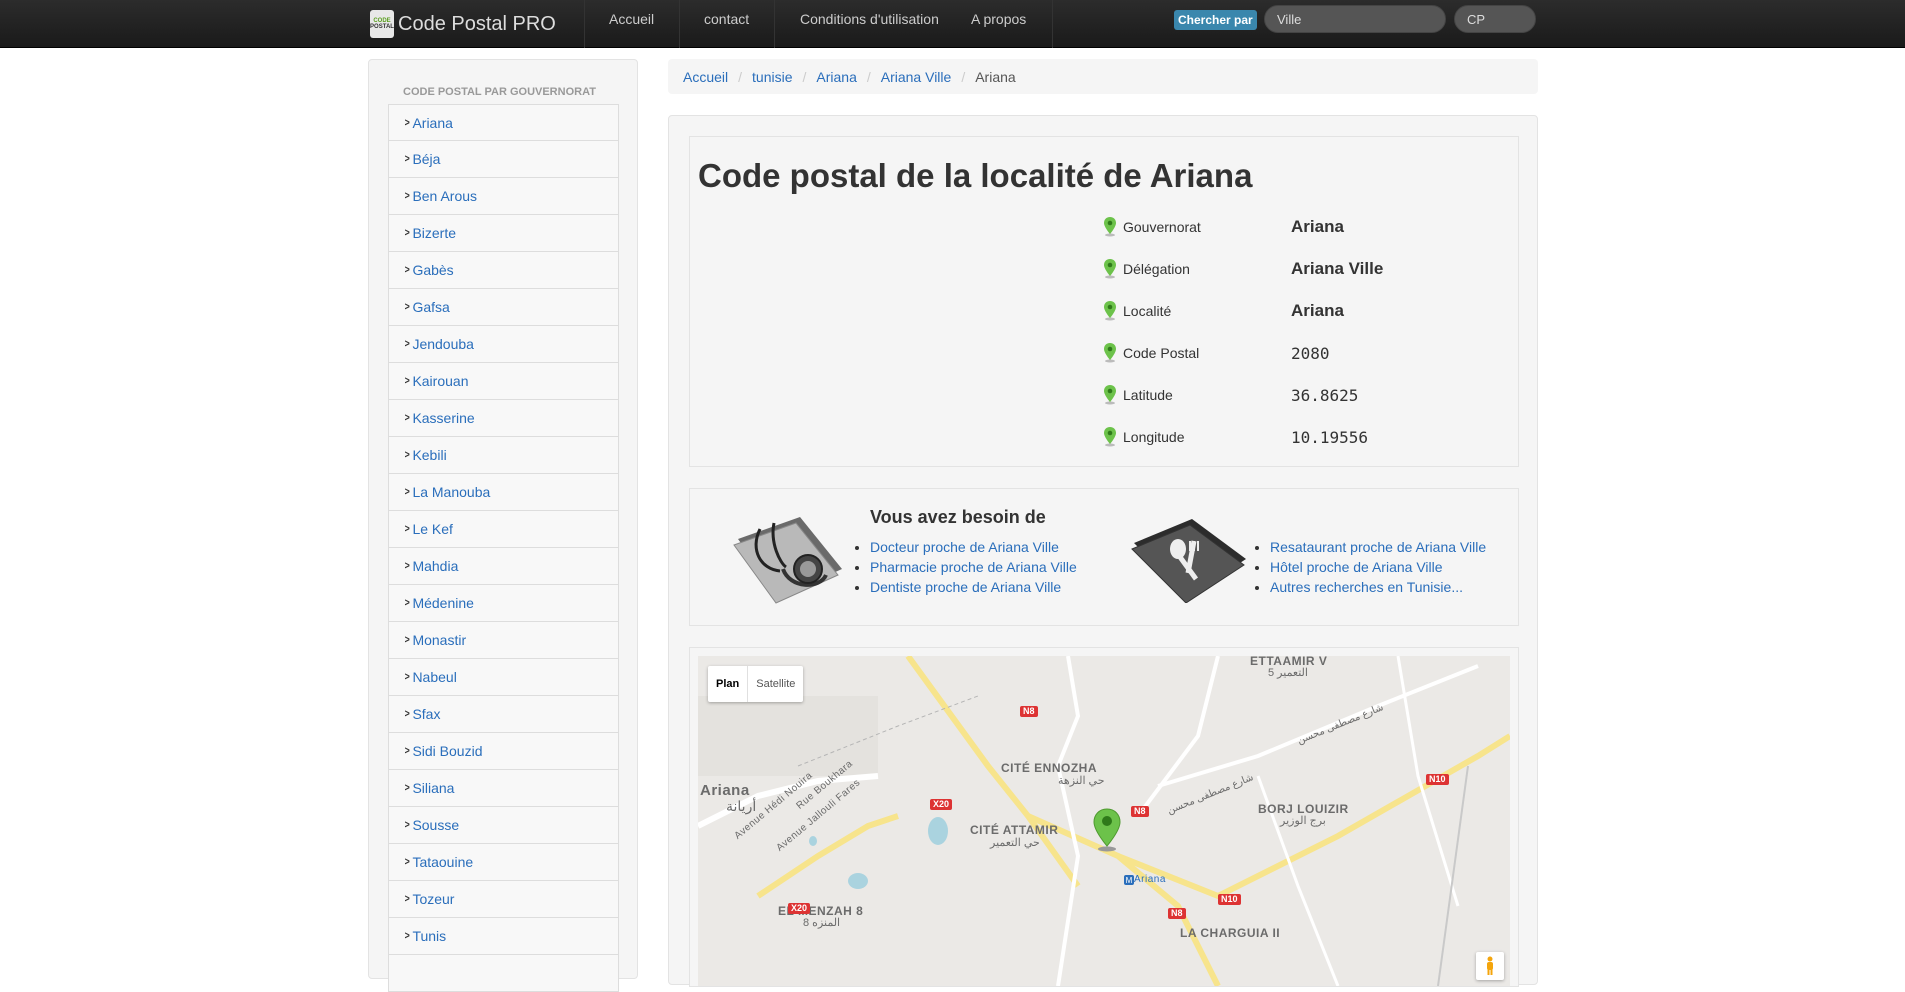  I want to click on sidebar-item-tunis: > Tunis, so click(503, 936).